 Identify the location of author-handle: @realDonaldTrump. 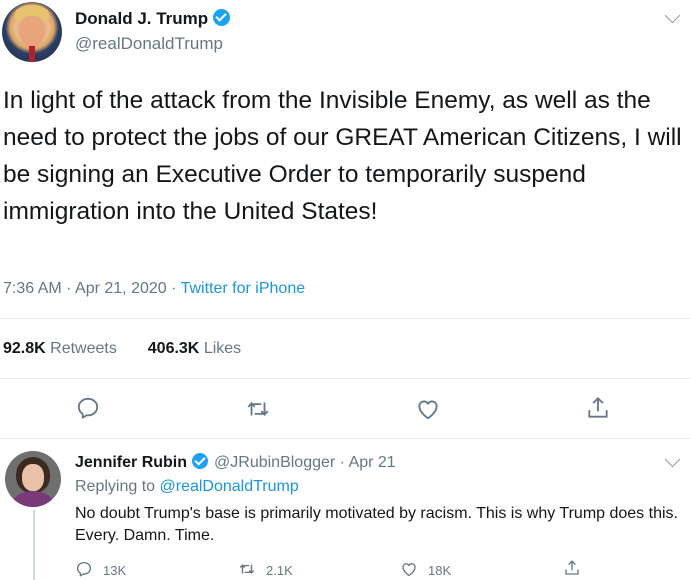
(149, 44).